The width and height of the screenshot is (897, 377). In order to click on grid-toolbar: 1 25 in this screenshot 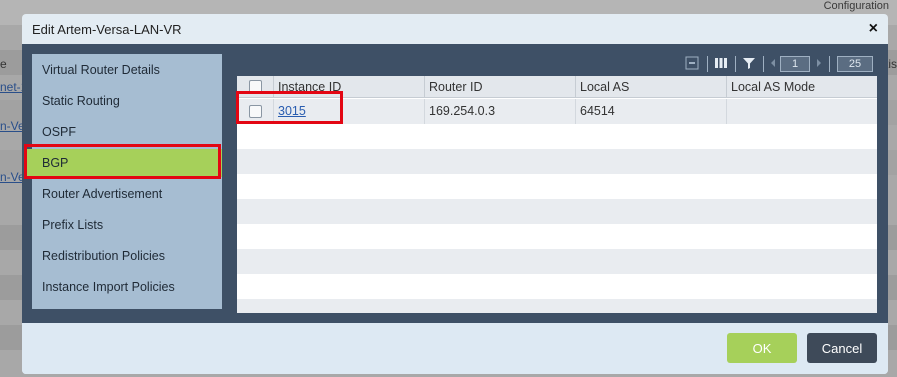, I will do `click(747, 65)`.